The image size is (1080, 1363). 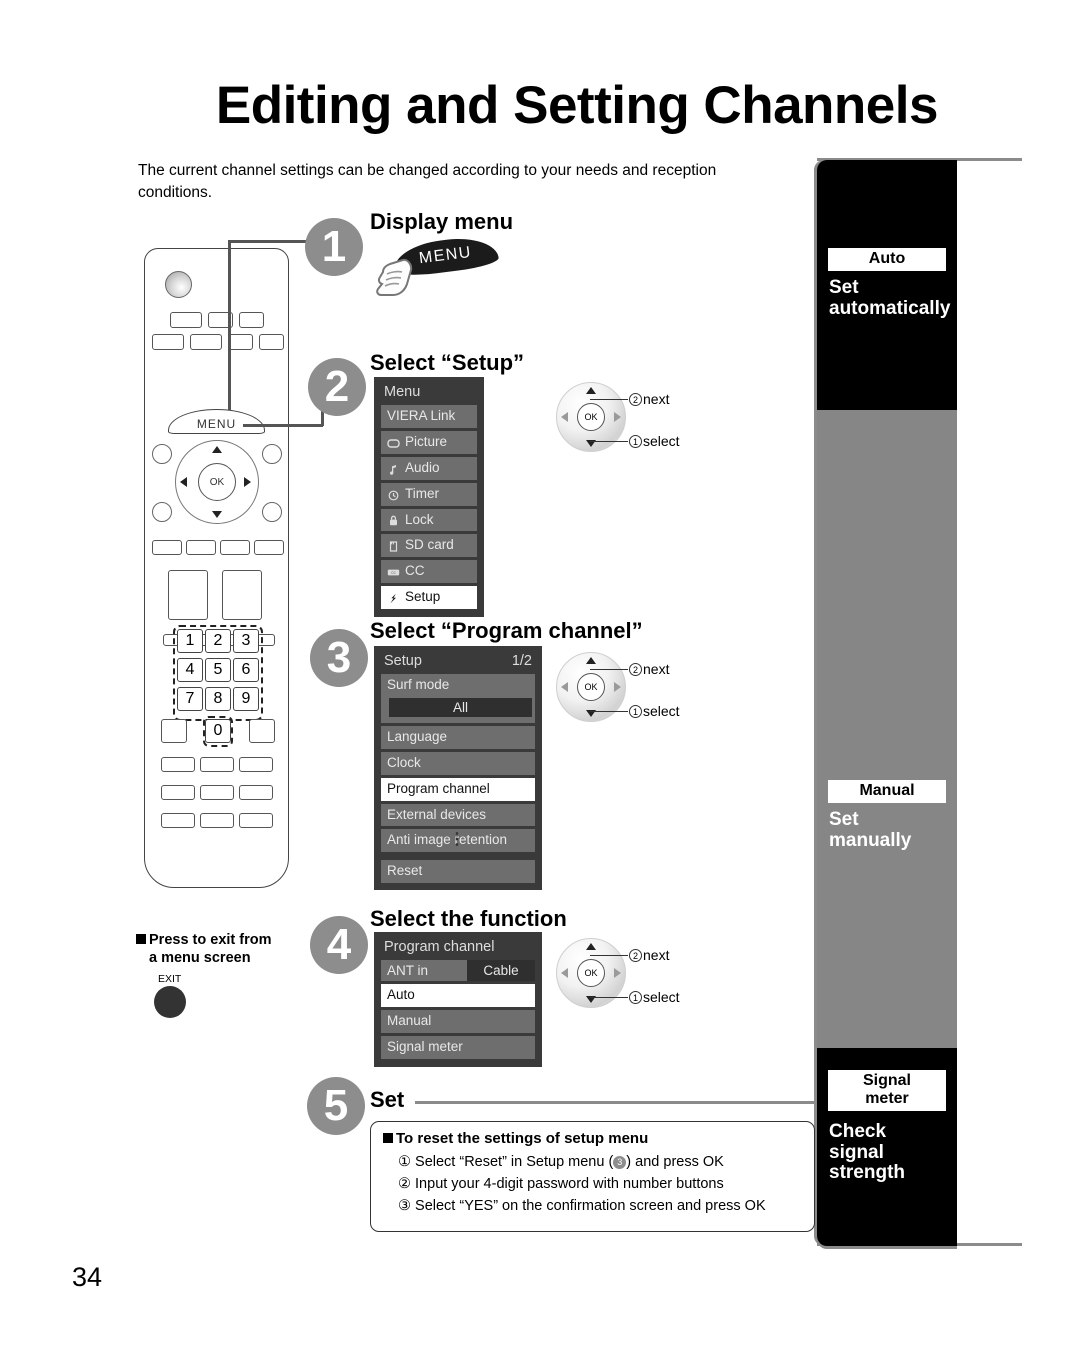 I want to click on number-key-0: 0, so click(x=218, y=731).